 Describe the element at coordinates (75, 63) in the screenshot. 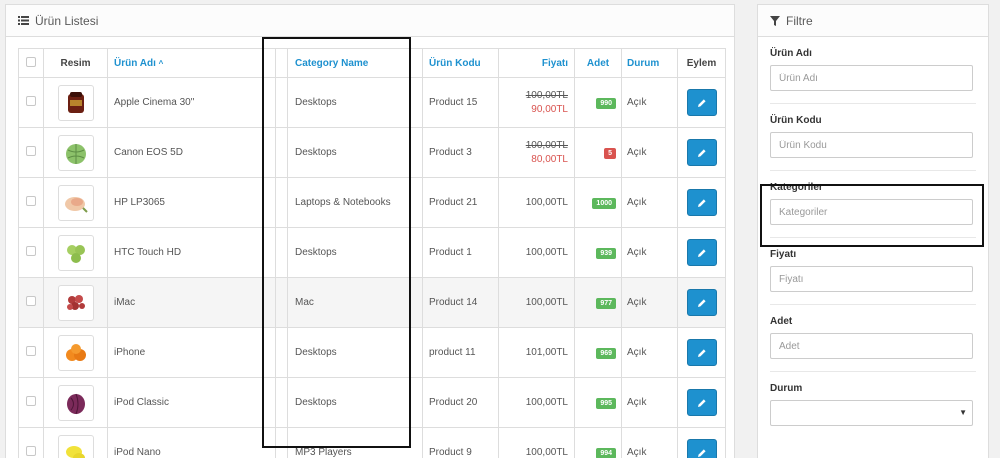

I see `column-header-image: Resim` at that location.